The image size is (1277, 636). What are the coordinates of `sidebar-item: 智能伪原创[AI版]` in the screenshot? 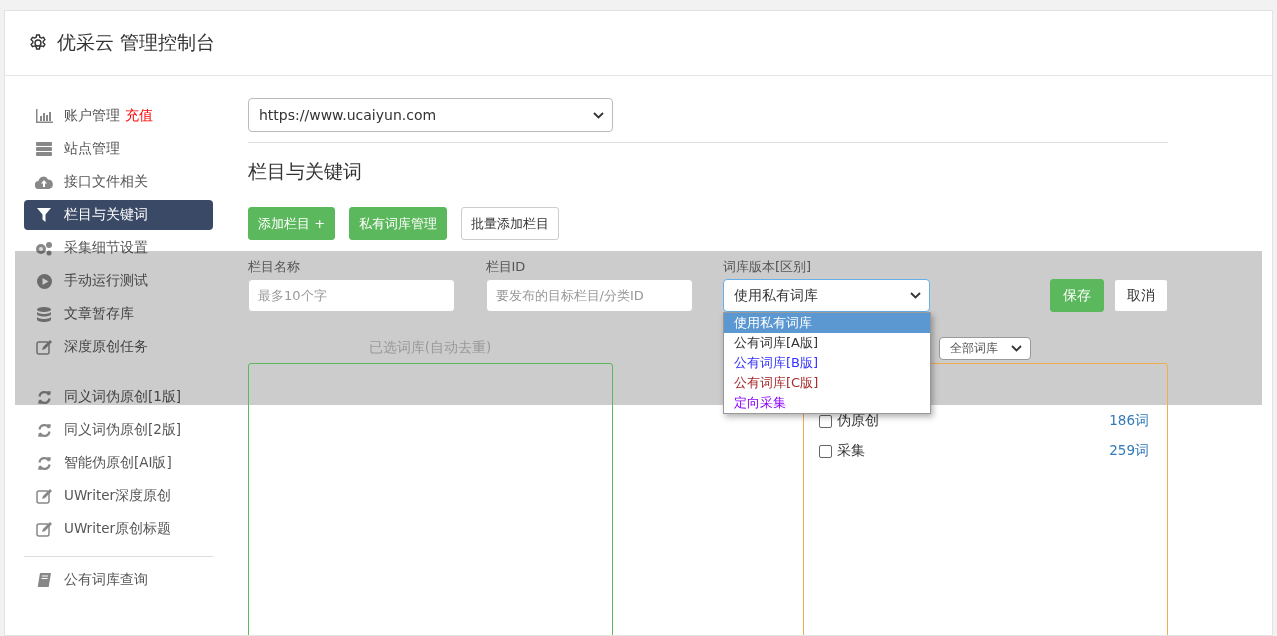 It's located at (118, 463).